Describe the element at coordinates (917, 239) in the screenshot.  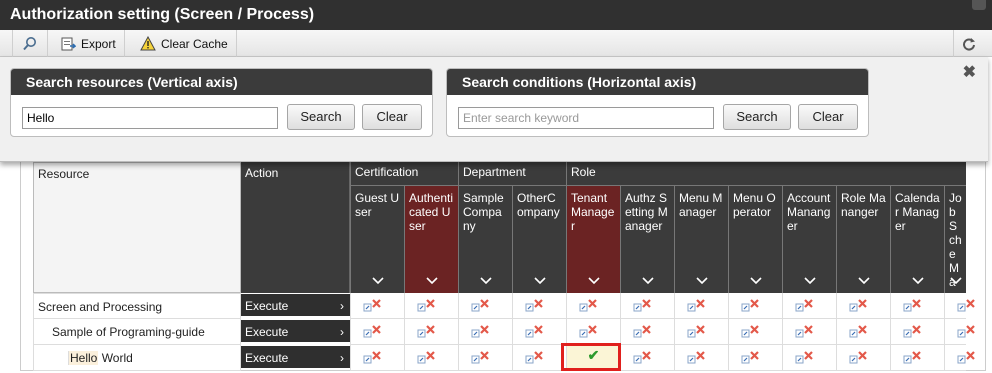
I see `column-header: Calendar Manager` at that location.